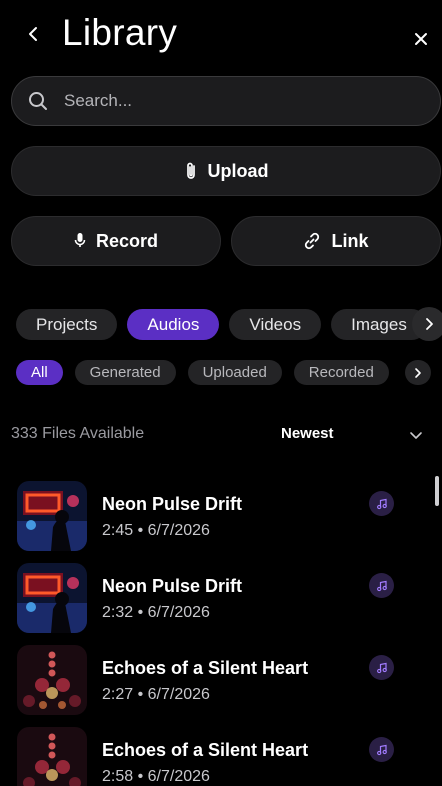  Describe the element at coordinates (156, 530) in the screenshot. I see `item-meta: 2:45 • 6/7/2026` at that location.